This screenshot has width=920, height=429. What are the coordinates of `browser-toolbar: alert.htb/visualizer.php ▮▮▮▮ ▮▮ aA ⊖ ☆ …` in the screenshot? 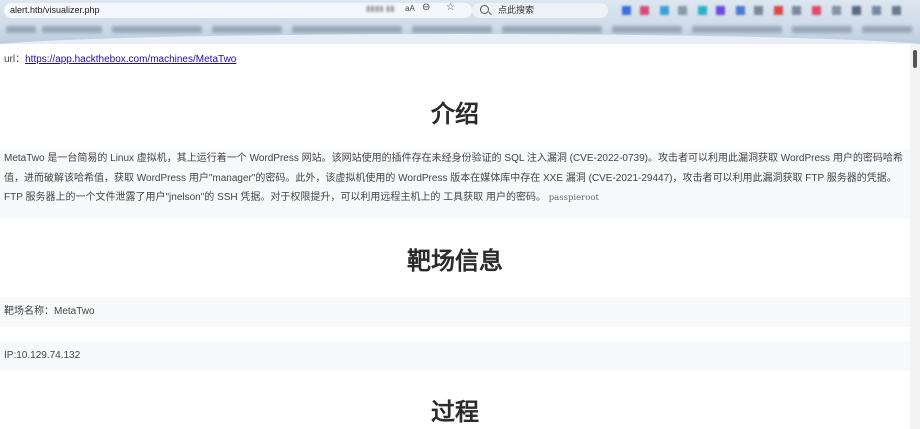 It's located at (460, 22).